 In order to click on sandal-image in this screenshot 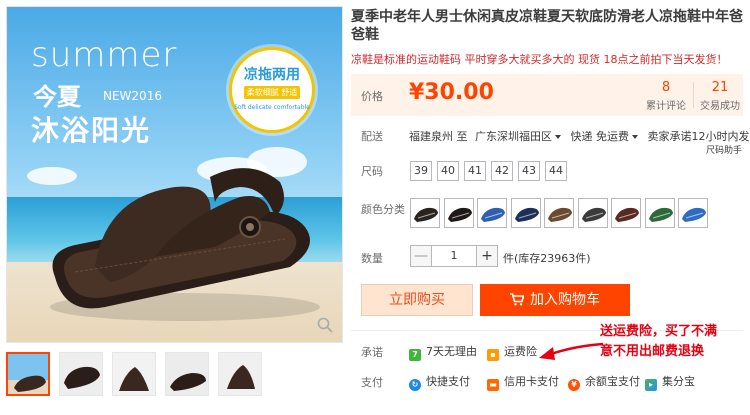, I will do `click(185, 244)`.